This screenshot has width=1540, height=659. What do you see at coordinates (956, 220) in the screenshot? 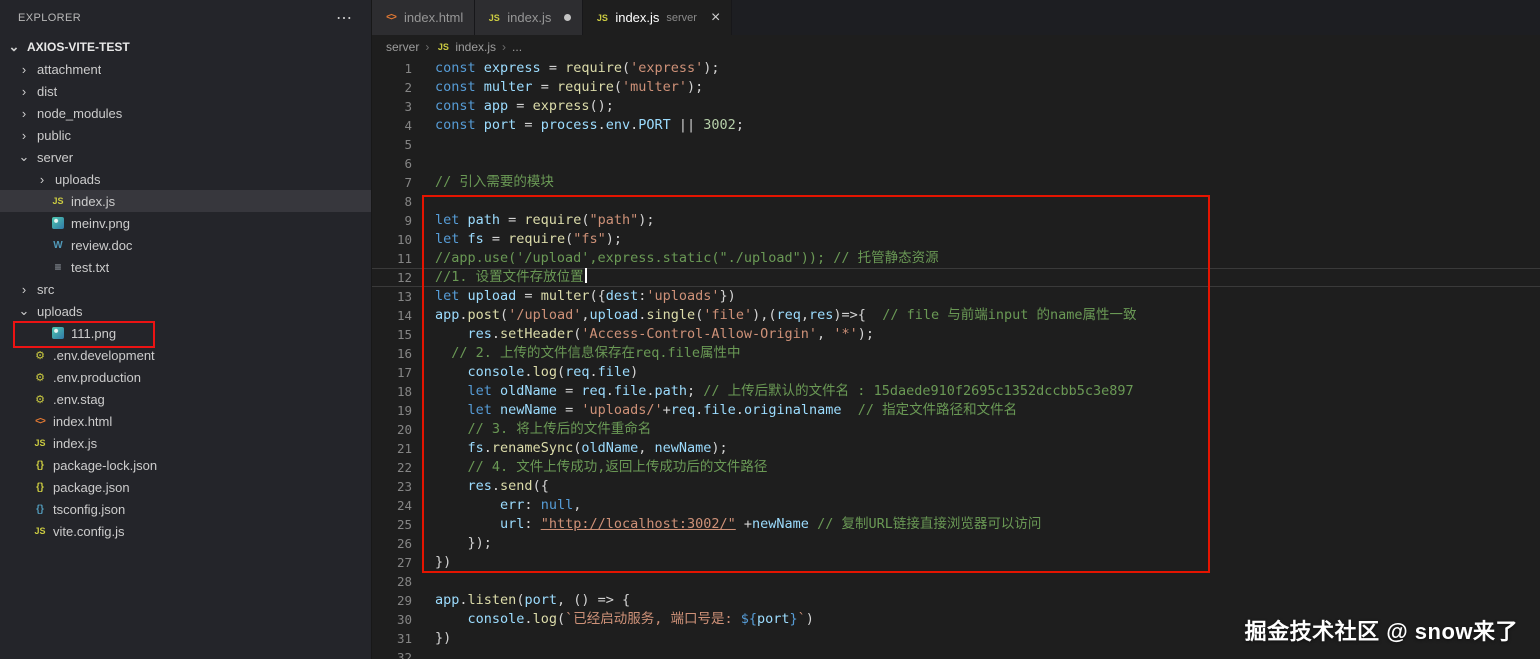
I see `code-line-9: 9 let path = require("path");` at bounding box center [956, 220].